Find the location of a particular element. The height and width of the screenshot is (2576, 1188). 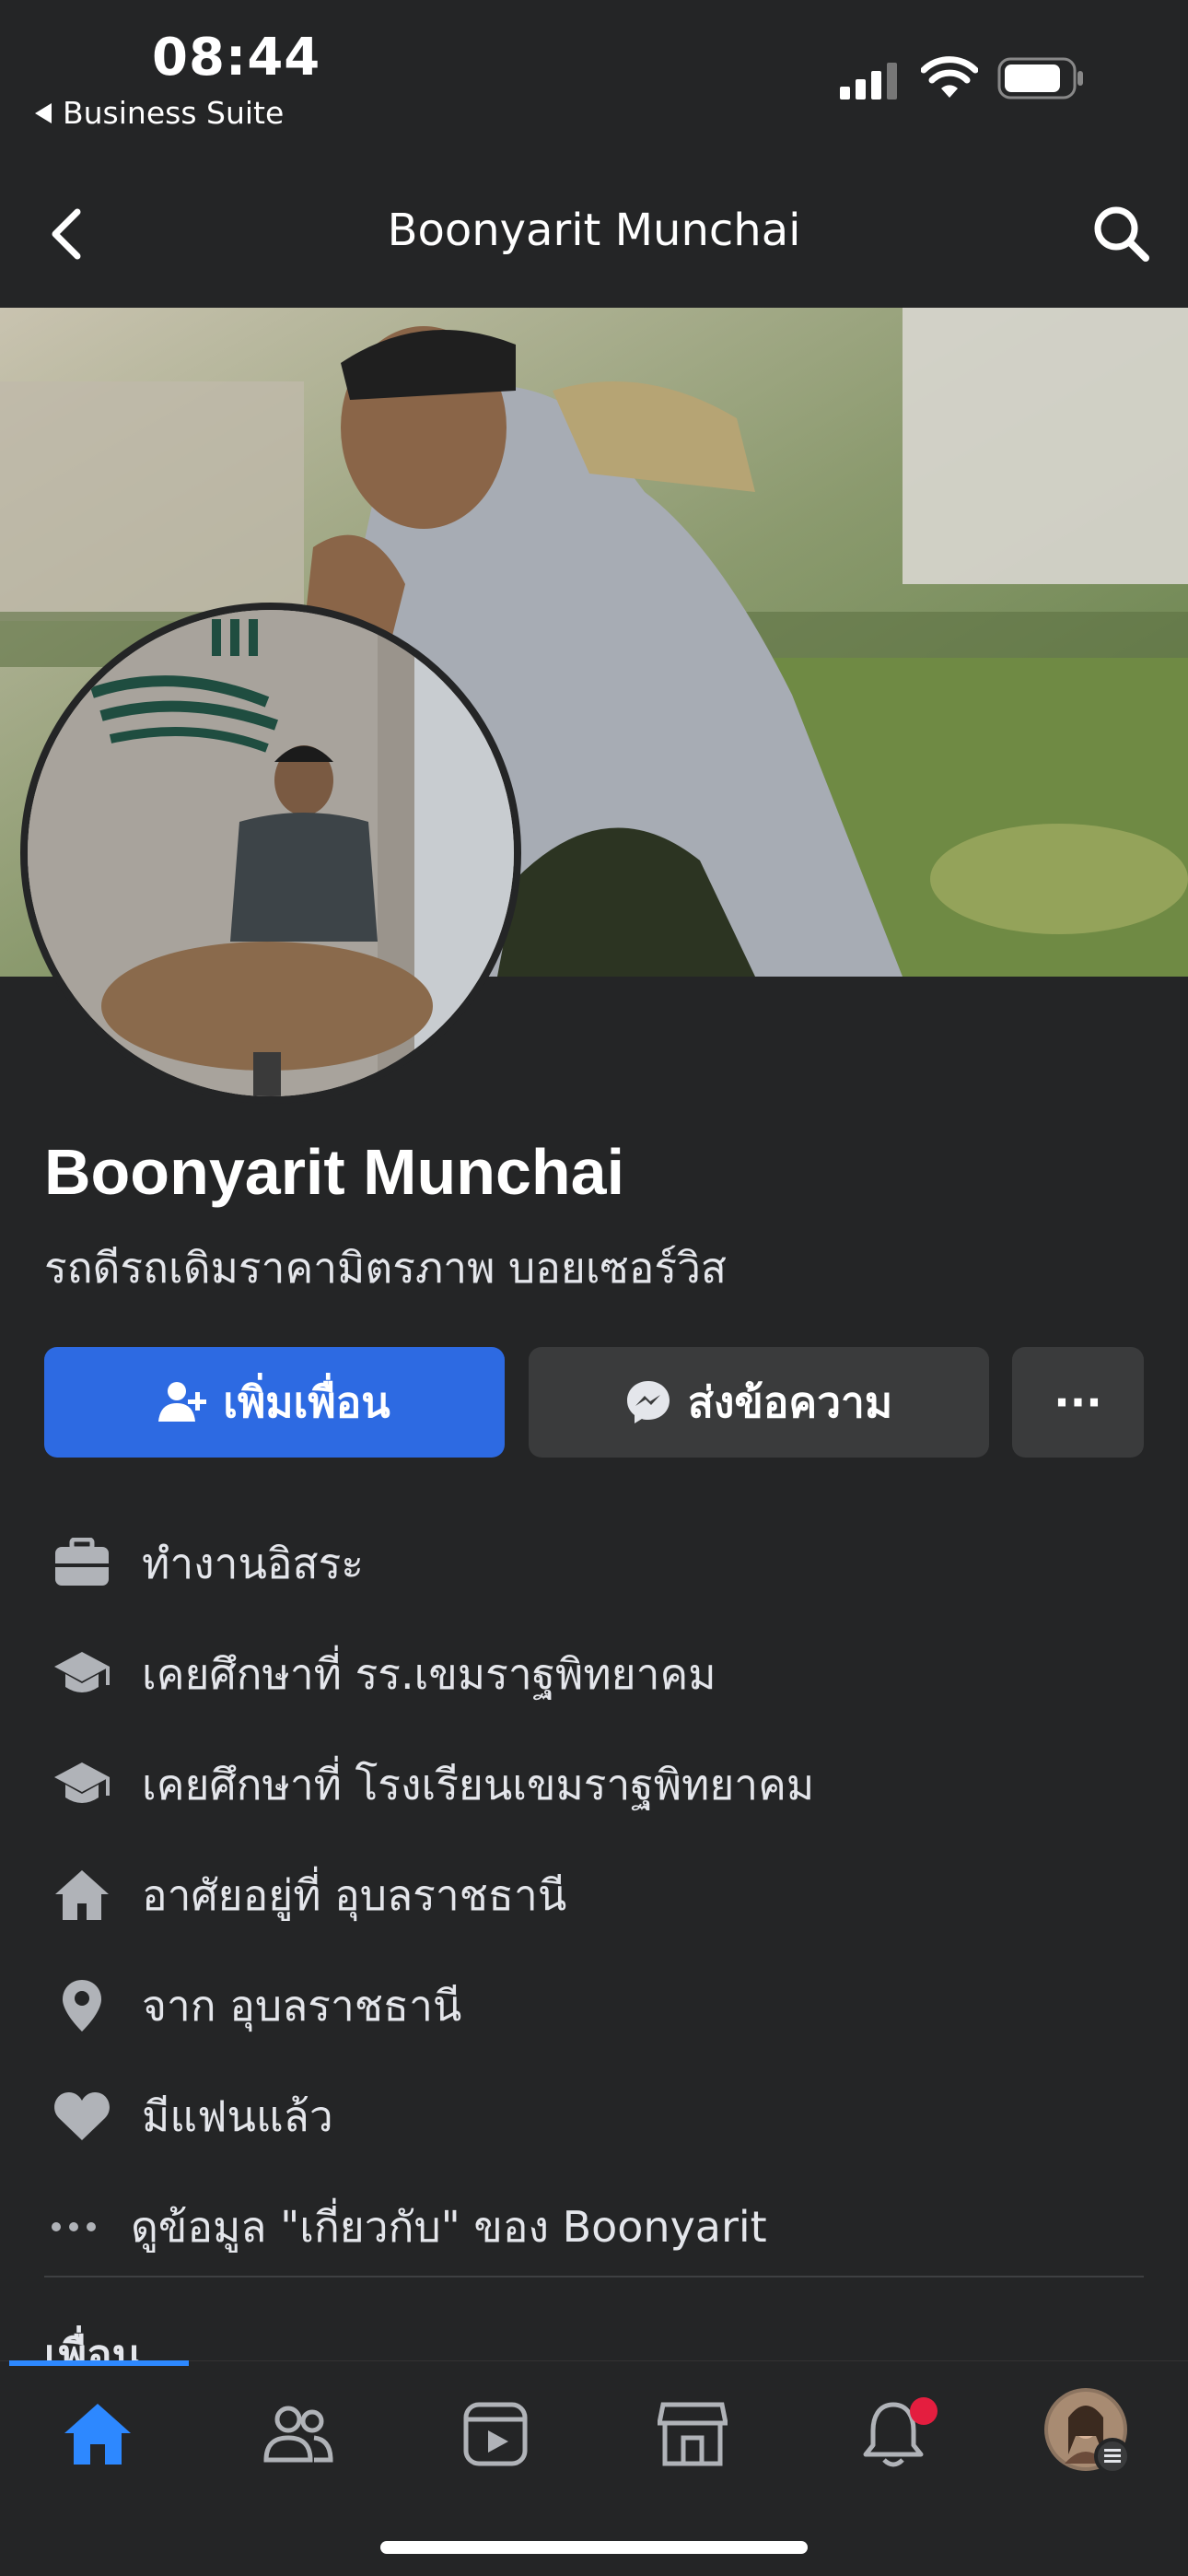

intro-row-relationship: มีแฟนแล้ว is located at coordinates (189, 2116).